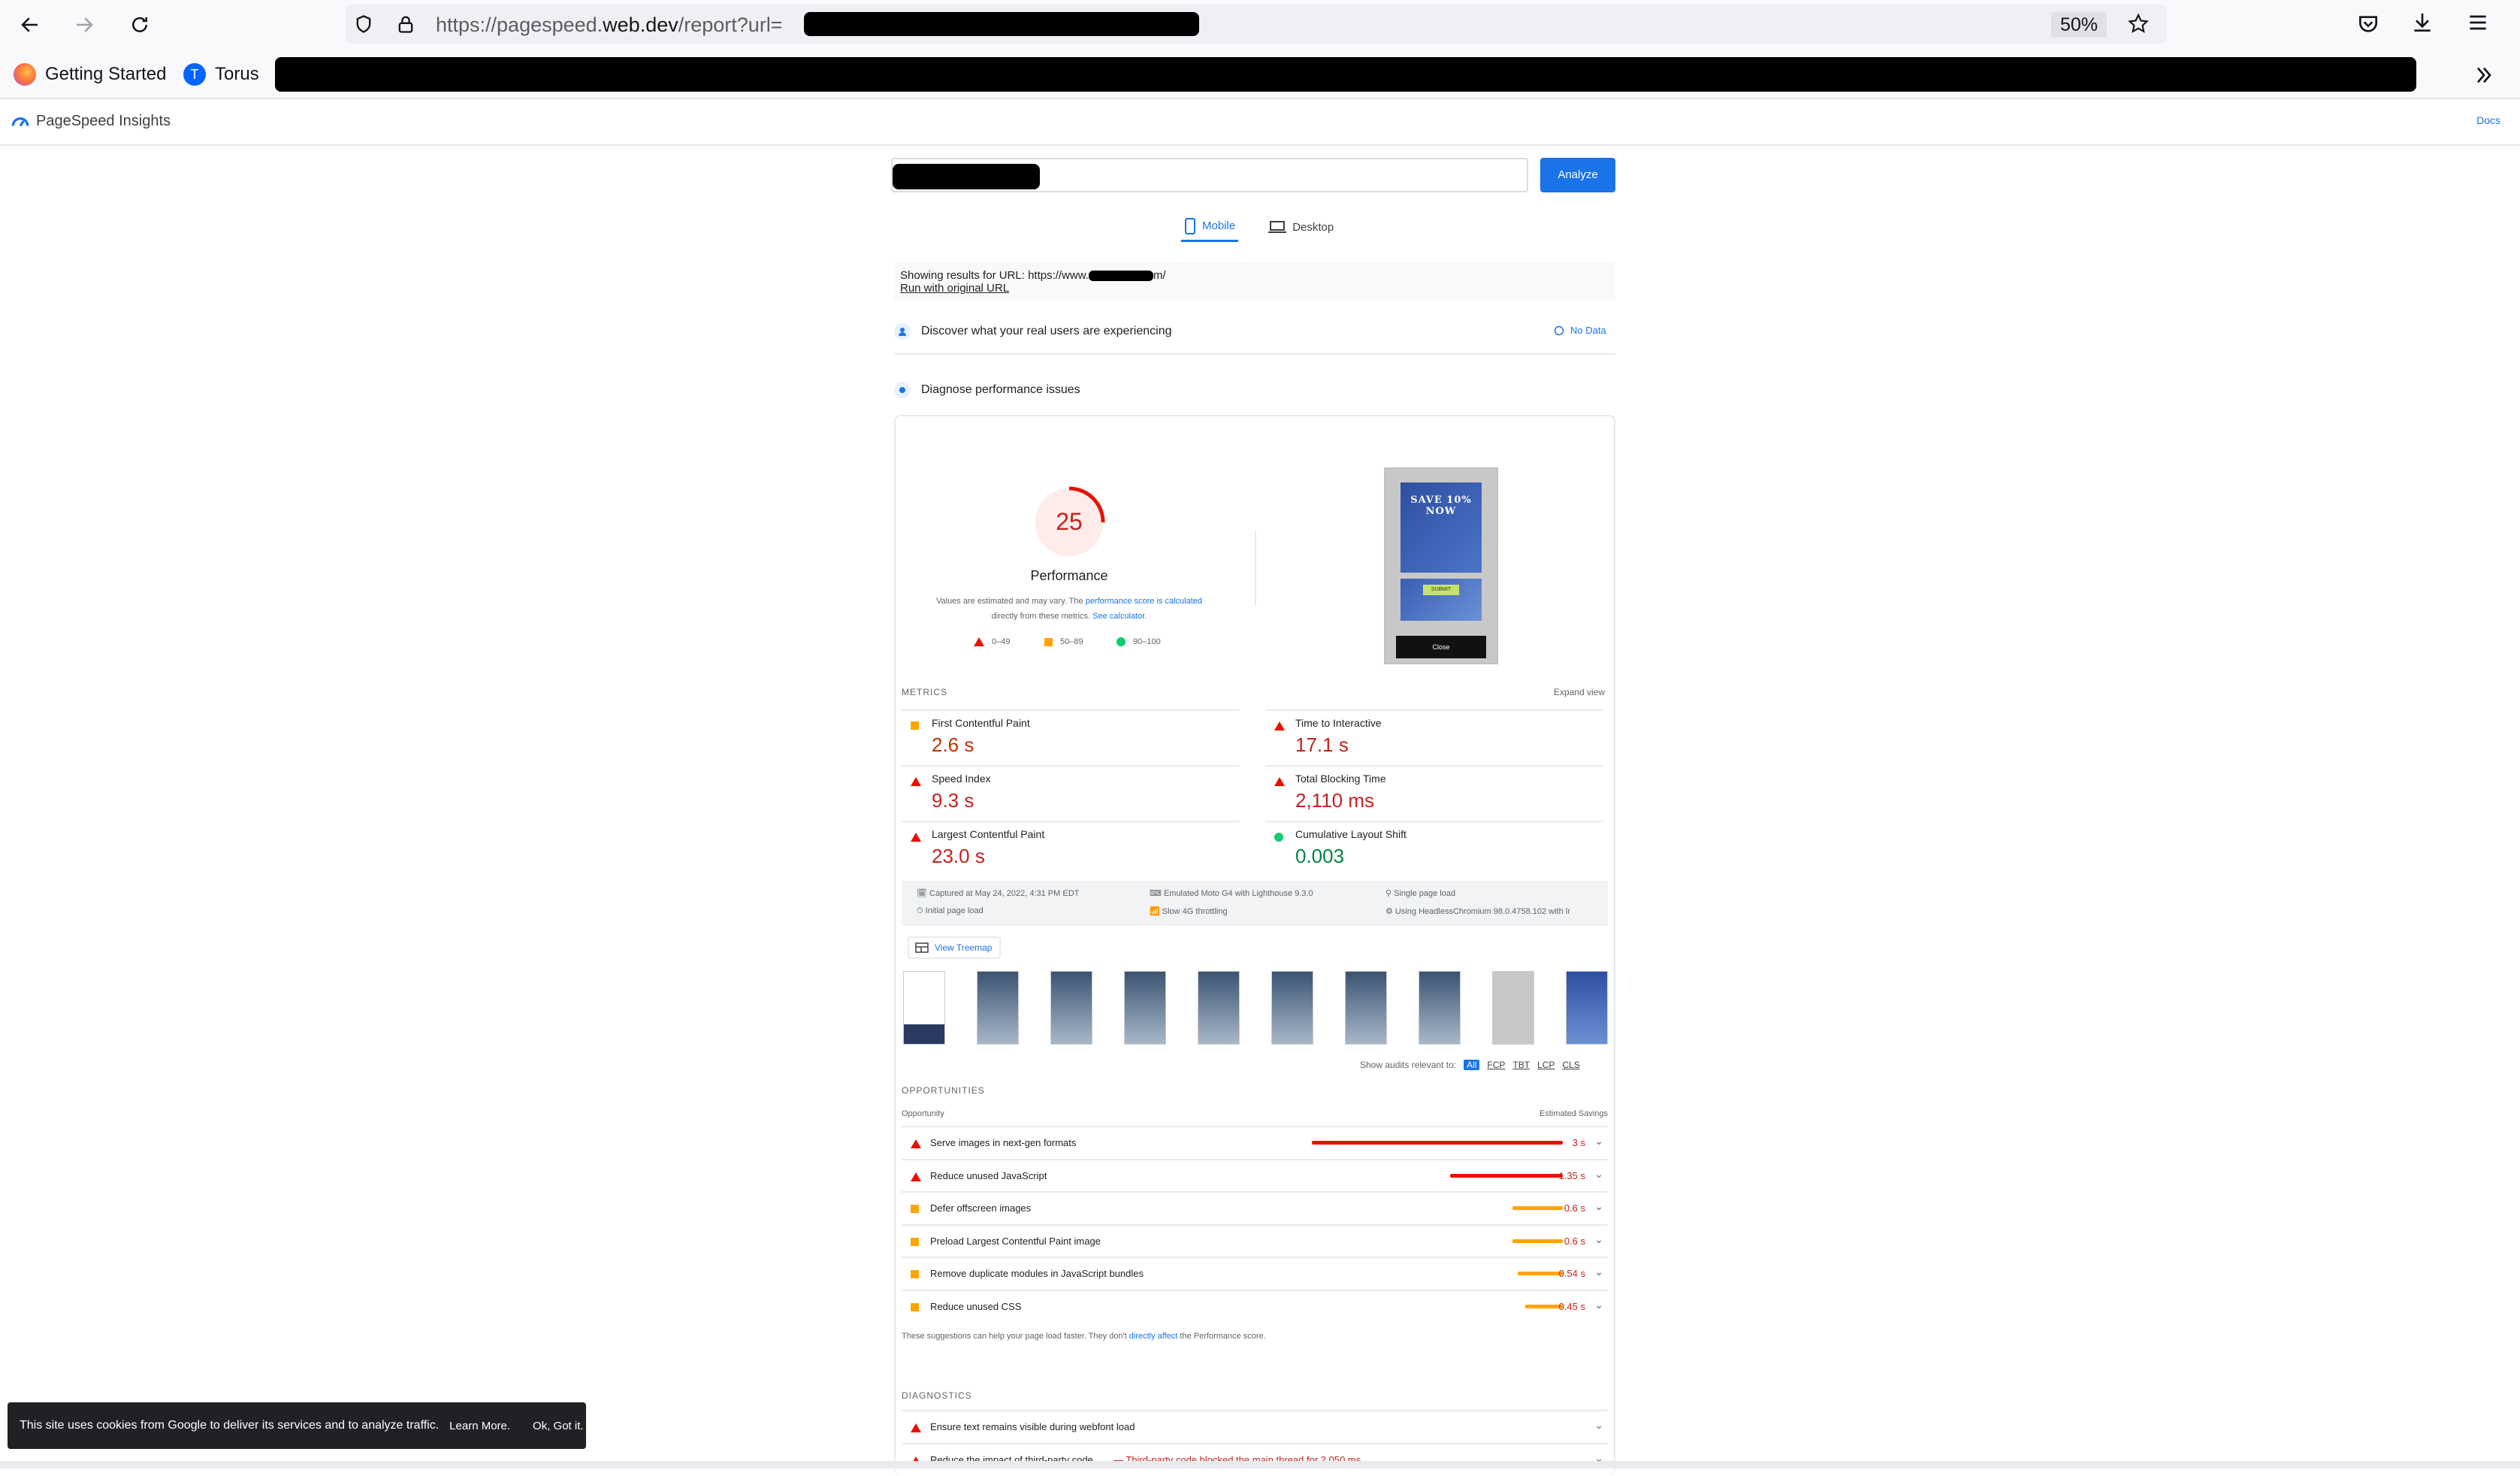 The height and width of the screenshot is (1476, 2520). What do you see at coordinates (988, 1175) in the screenshot?
I see `opportunity-name: Reduce unused JavaScript` at bounding box center [988, 1175].